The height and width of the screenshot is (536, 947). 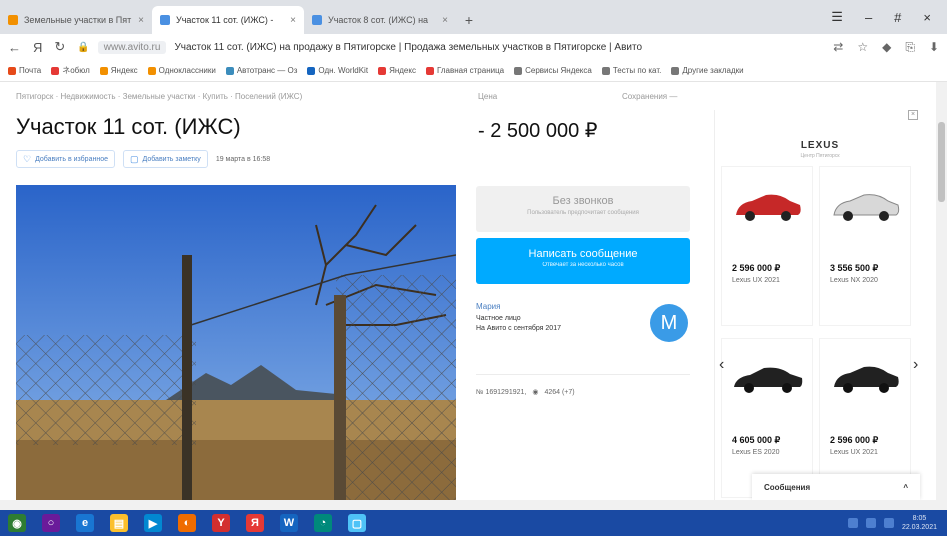 What do you see at coordinates (488, 96) in the screenshot?
I see `price-label: Цена` at bounding box center [488, 96].